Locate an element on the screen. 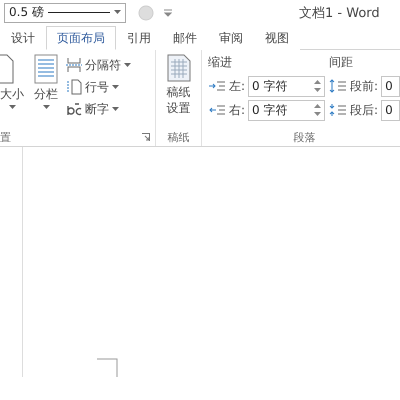 This screenshot has height=400, width=400. section-heading: 缩进 is located at coordinates (220, 62).